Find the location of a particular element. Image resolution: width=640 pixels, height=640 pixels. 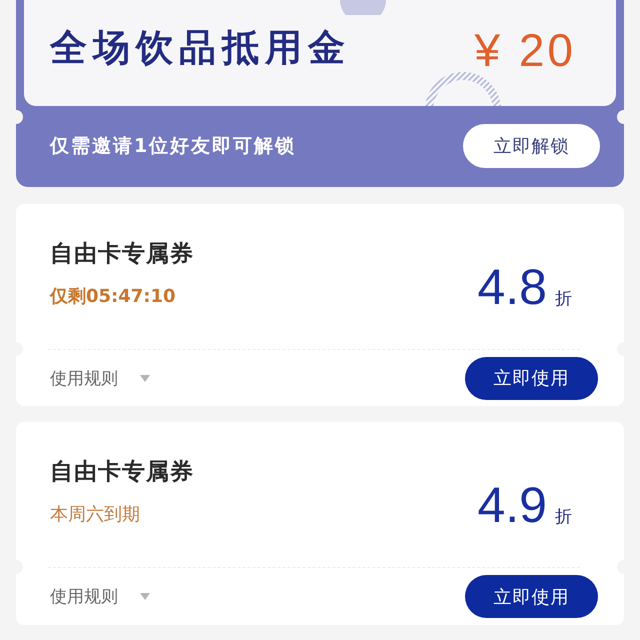

invite-text: 仅需邀请1位好友即可解锁 is located at coordinates (173, 146).